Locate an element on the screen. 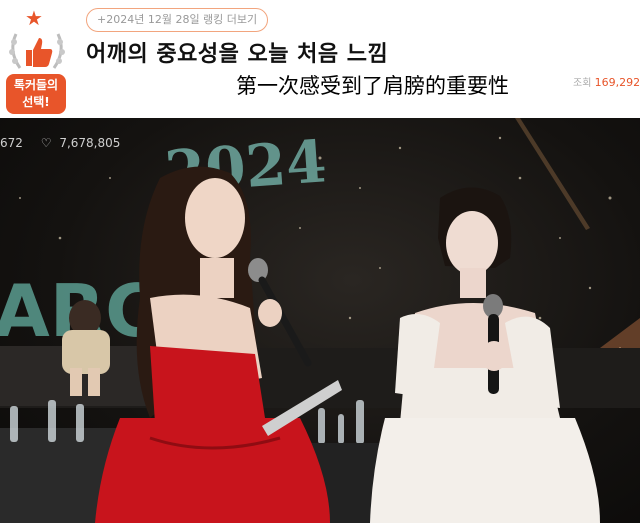  view-count: 조회 169,292 is located at coordinates (606, 81).